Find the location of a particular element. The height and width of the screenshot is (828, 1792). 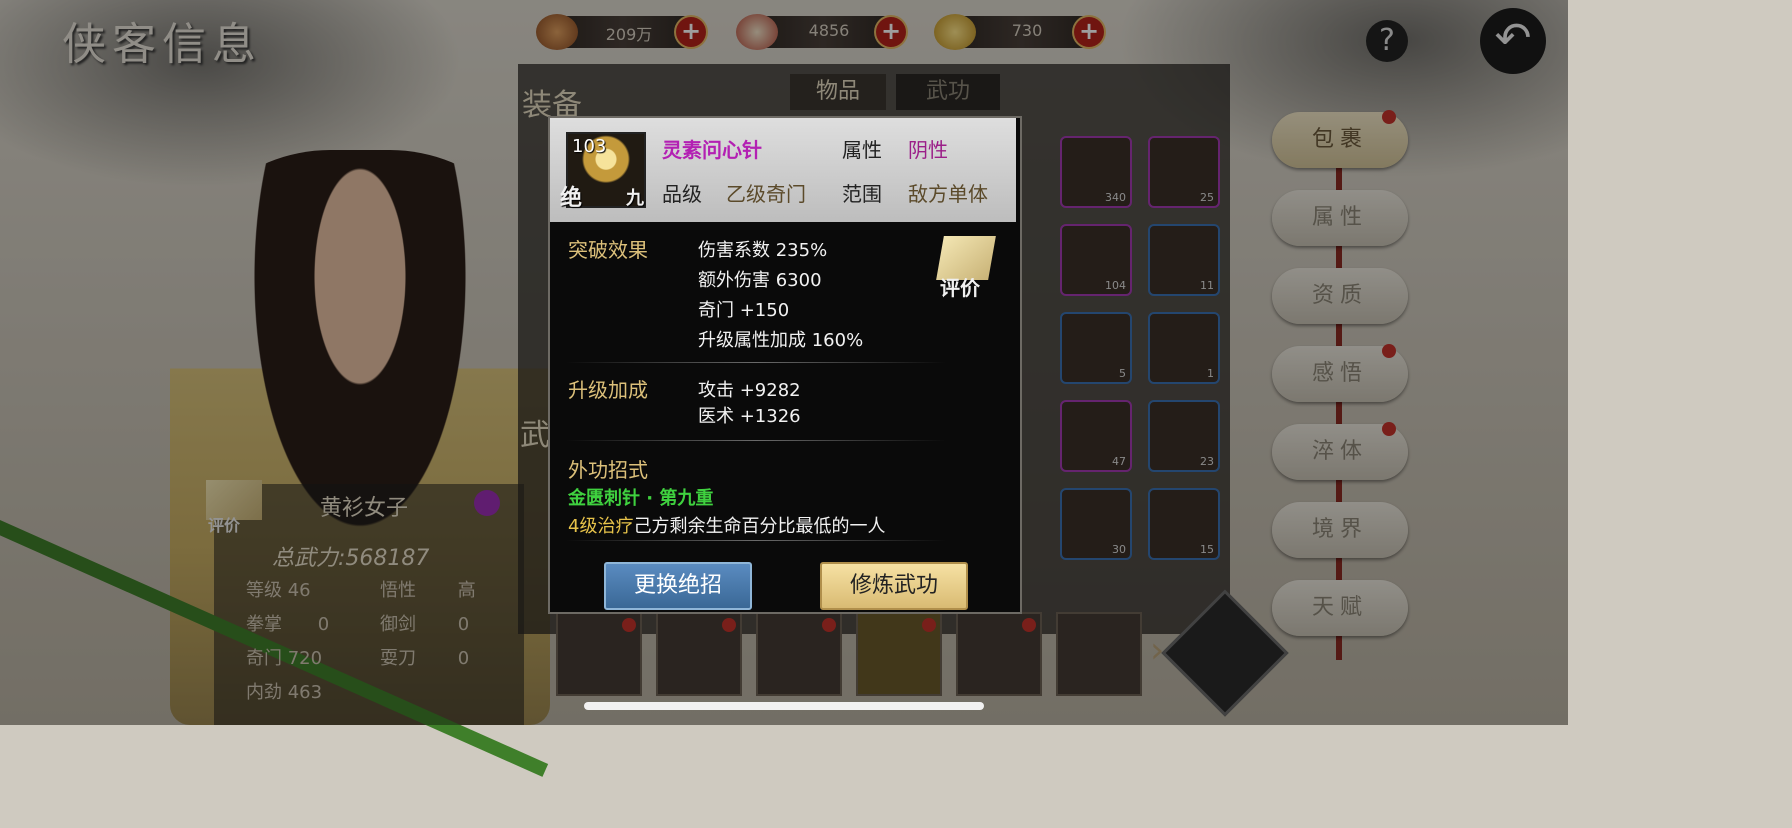

upgrade-title: 升级加成 is located at coordinates (608, 390).